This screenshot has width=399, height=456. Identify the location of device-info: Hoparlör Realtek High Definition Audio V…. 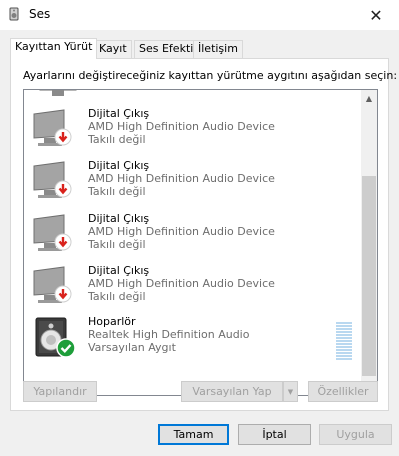
(168, 334).